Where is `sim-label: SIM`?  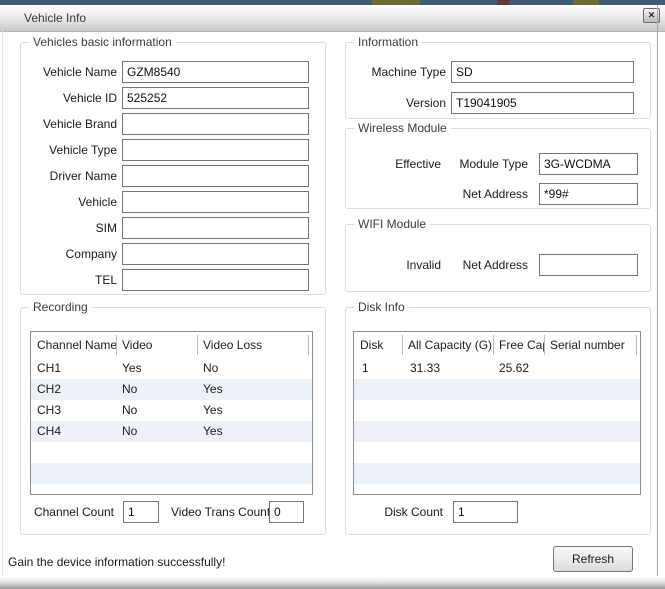
sim-label: SIM is located at coordinates (106, 228).